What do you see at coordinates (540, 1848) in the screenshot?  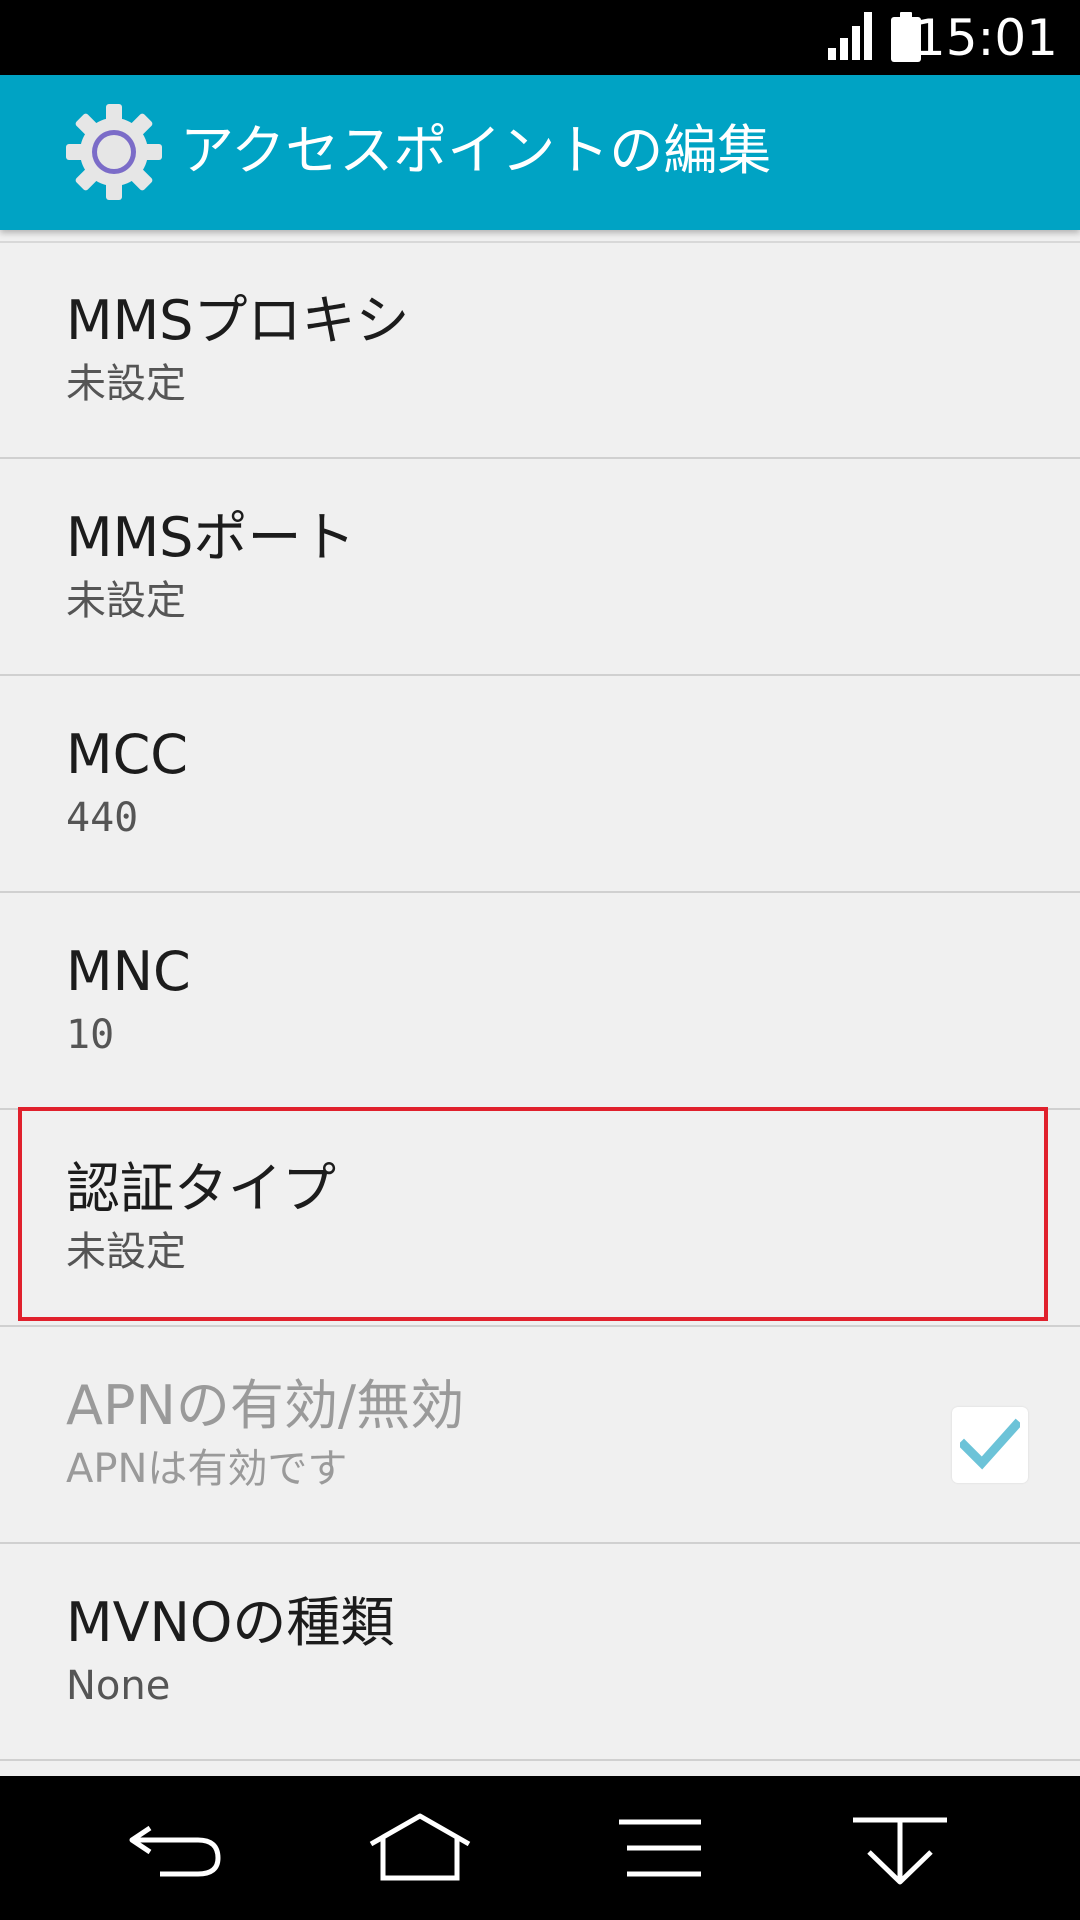 I see `navigation-bar` at bounding box center [540, 1848].